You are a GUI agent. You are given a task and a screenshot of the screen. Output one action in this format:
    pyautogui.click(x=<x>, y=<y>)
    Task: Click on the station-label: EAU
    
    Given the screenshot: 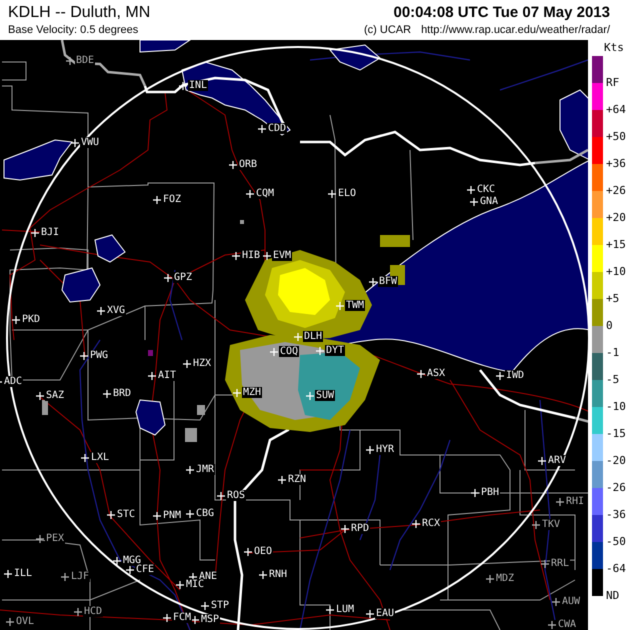 What is the action you would take?
    pyautogui.click(x=385, y=613)
    